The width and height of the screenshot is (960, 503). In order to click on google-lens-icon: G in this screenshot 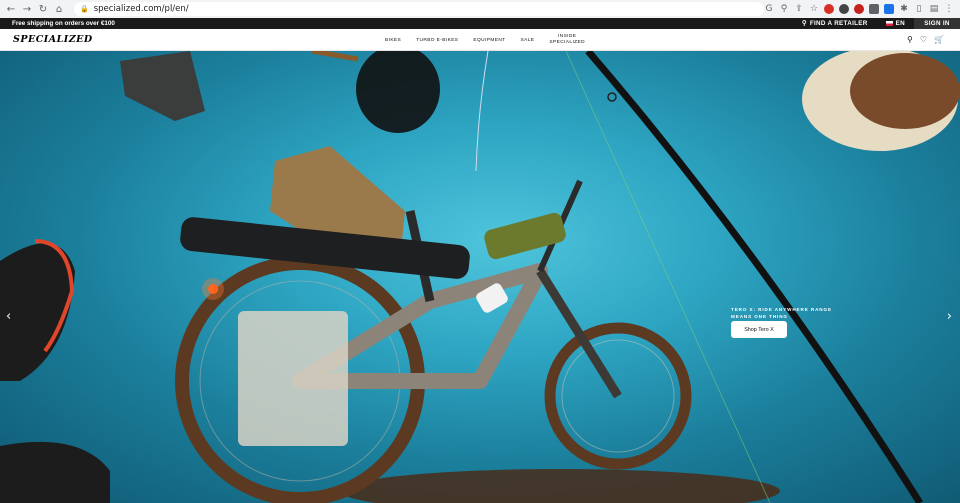, I will do `click(769, 9)`.